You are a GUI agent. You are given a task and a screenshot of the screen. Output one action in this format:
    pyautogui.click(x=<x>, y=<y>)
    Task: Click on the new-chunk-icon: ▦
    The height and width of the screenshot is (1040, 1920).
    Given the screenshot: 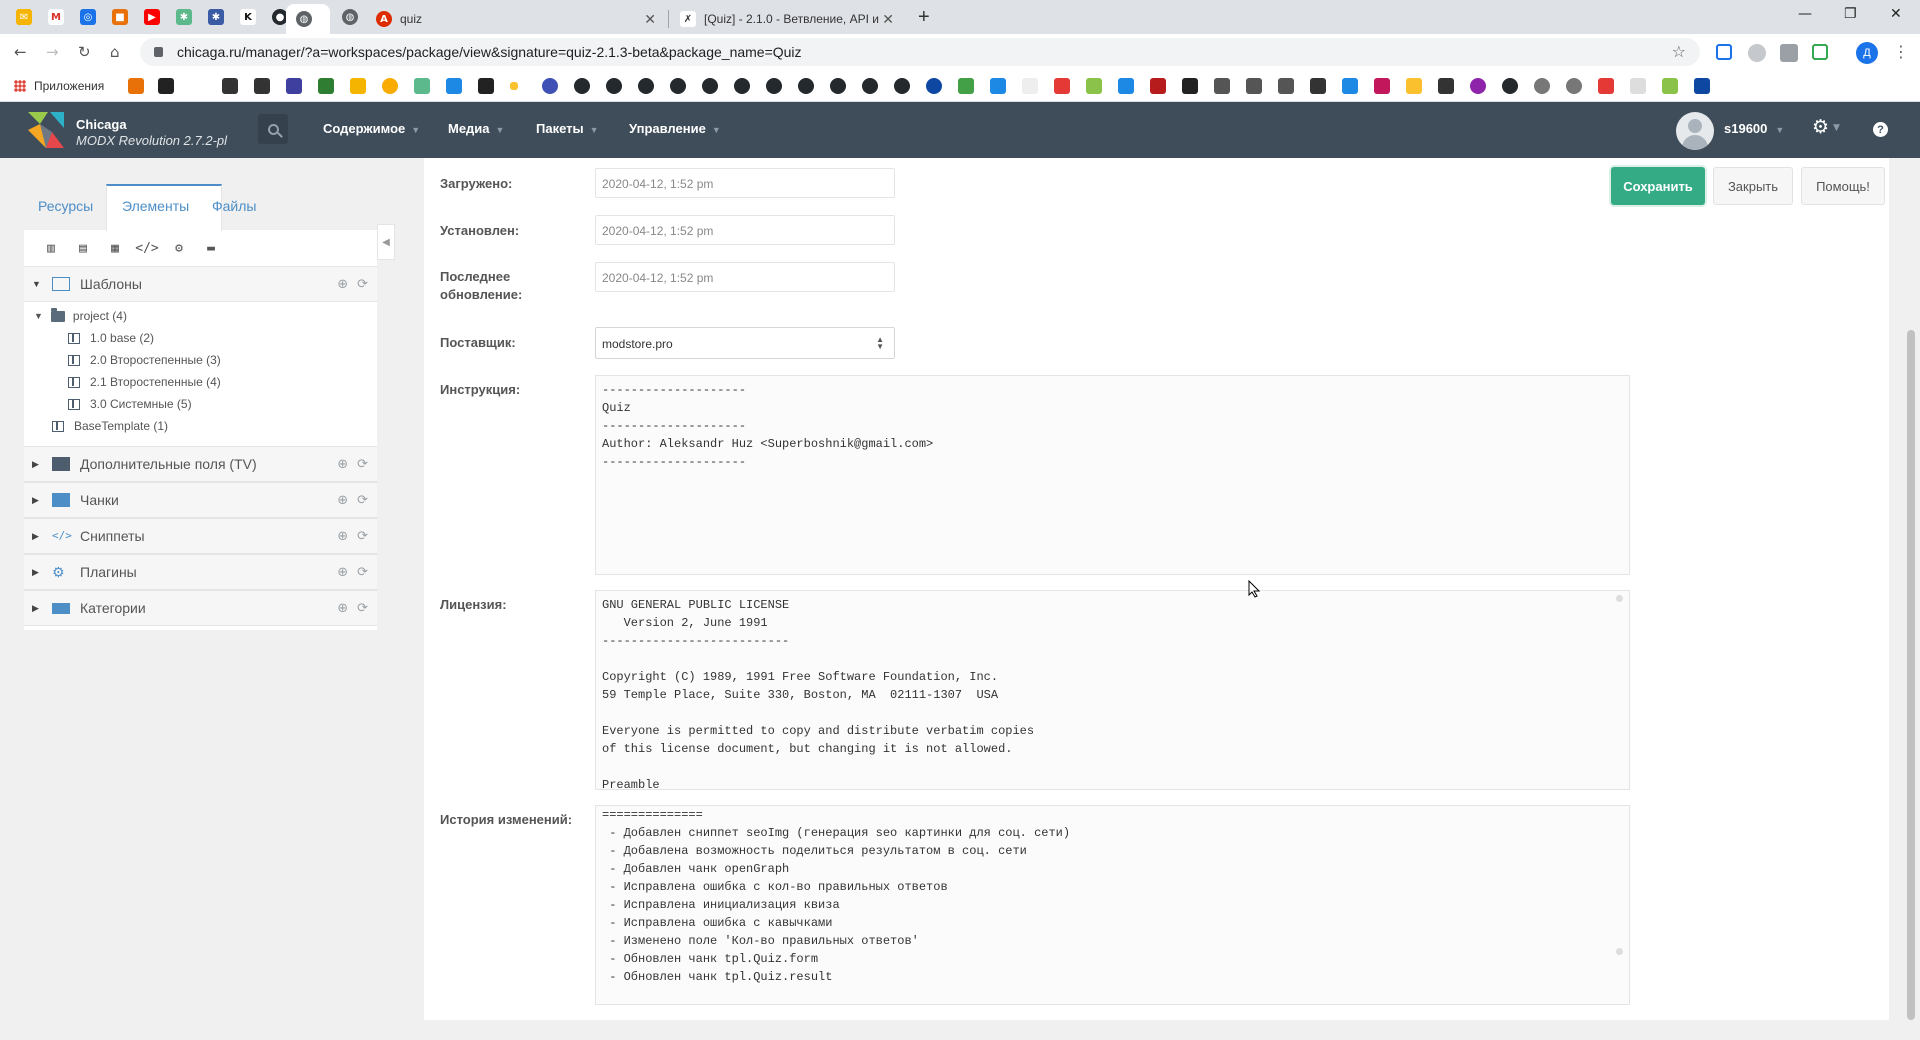 What is the action you would take?
    pyautogui.click(x=115, y=248)
    